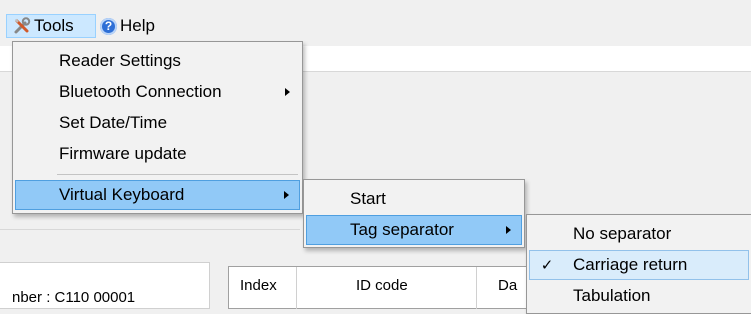  I want to click on menu-item-reader-settings: Reader Settings, so click(157, 61).